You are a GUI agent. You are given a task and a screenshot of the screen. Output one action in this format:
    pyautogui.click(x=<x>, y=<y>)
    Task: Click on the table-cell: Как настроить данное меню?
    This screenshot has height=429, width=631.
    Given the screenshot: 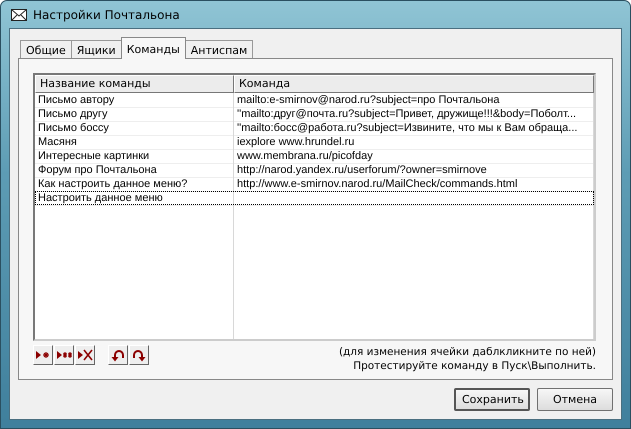 What is the action you would take?
    pyautogui.click(x=134, y=184)
    